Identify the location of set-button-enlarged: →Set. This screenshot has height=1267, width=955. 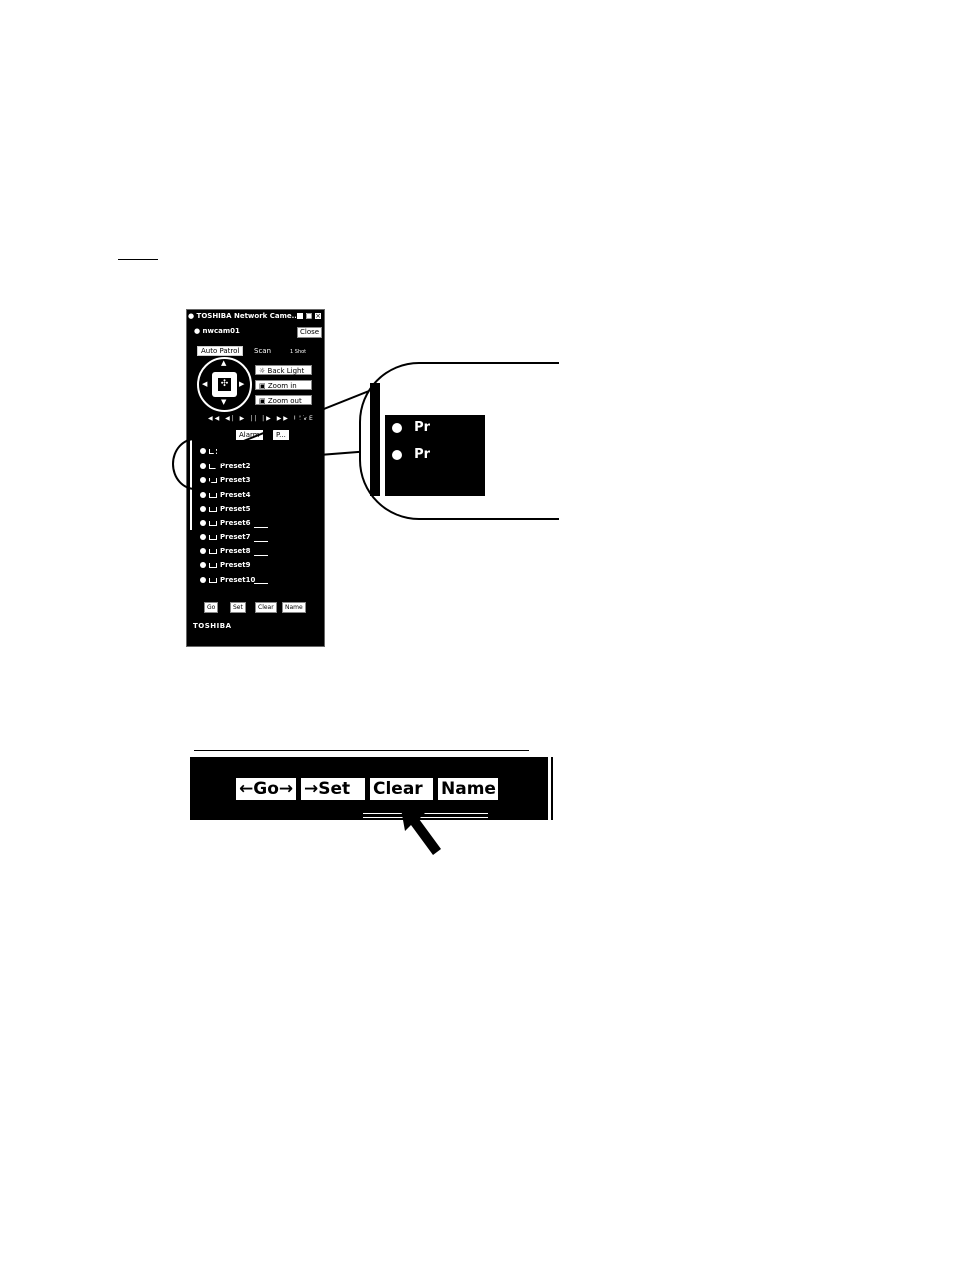
(333, 789).